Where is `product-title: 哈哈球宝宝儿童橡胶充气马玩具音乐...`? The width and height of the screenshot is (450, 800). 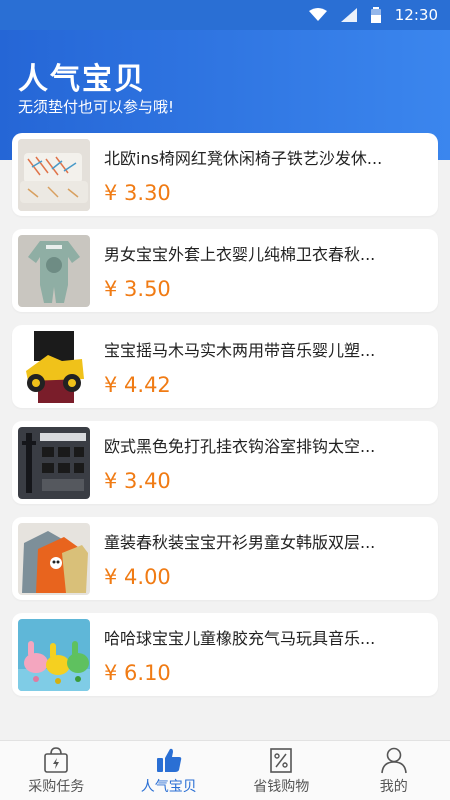 product-title: 哈哈球宝宝儿童橡胶充气马玩具音乐... is located at coordinates (240, 637).